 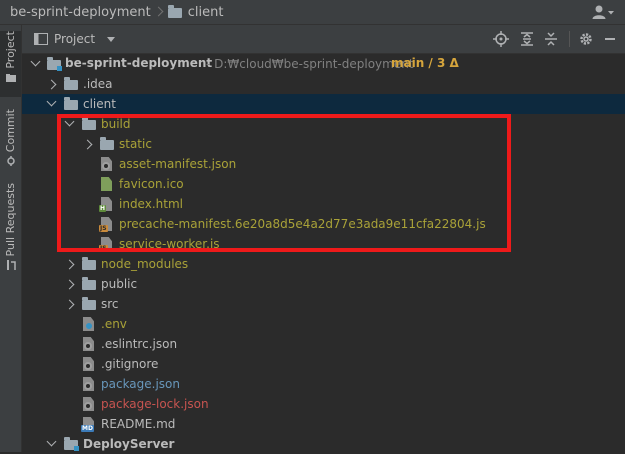 I want to click on panel-title: Project, so click(x=74, y=39).